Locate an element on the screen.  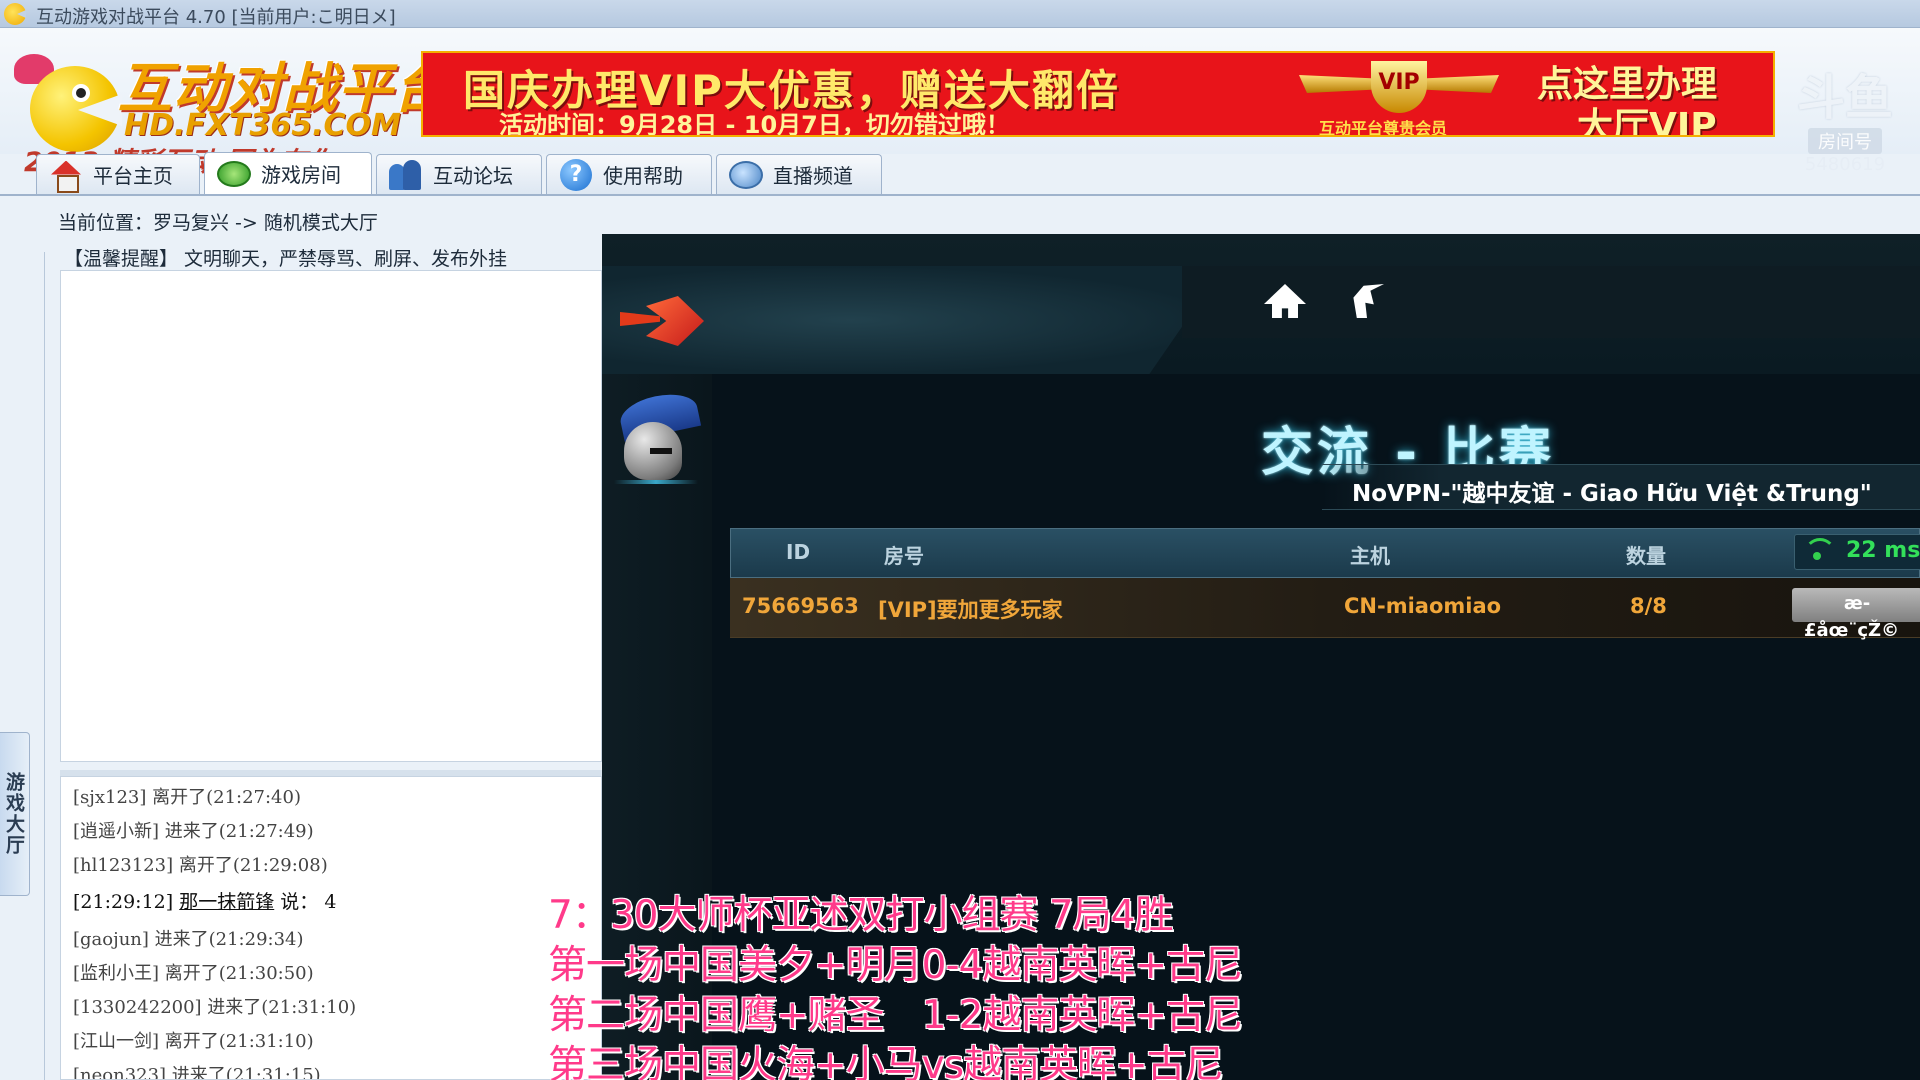
tab-forum: 互动论坛 is located at coordinates (459, 174).